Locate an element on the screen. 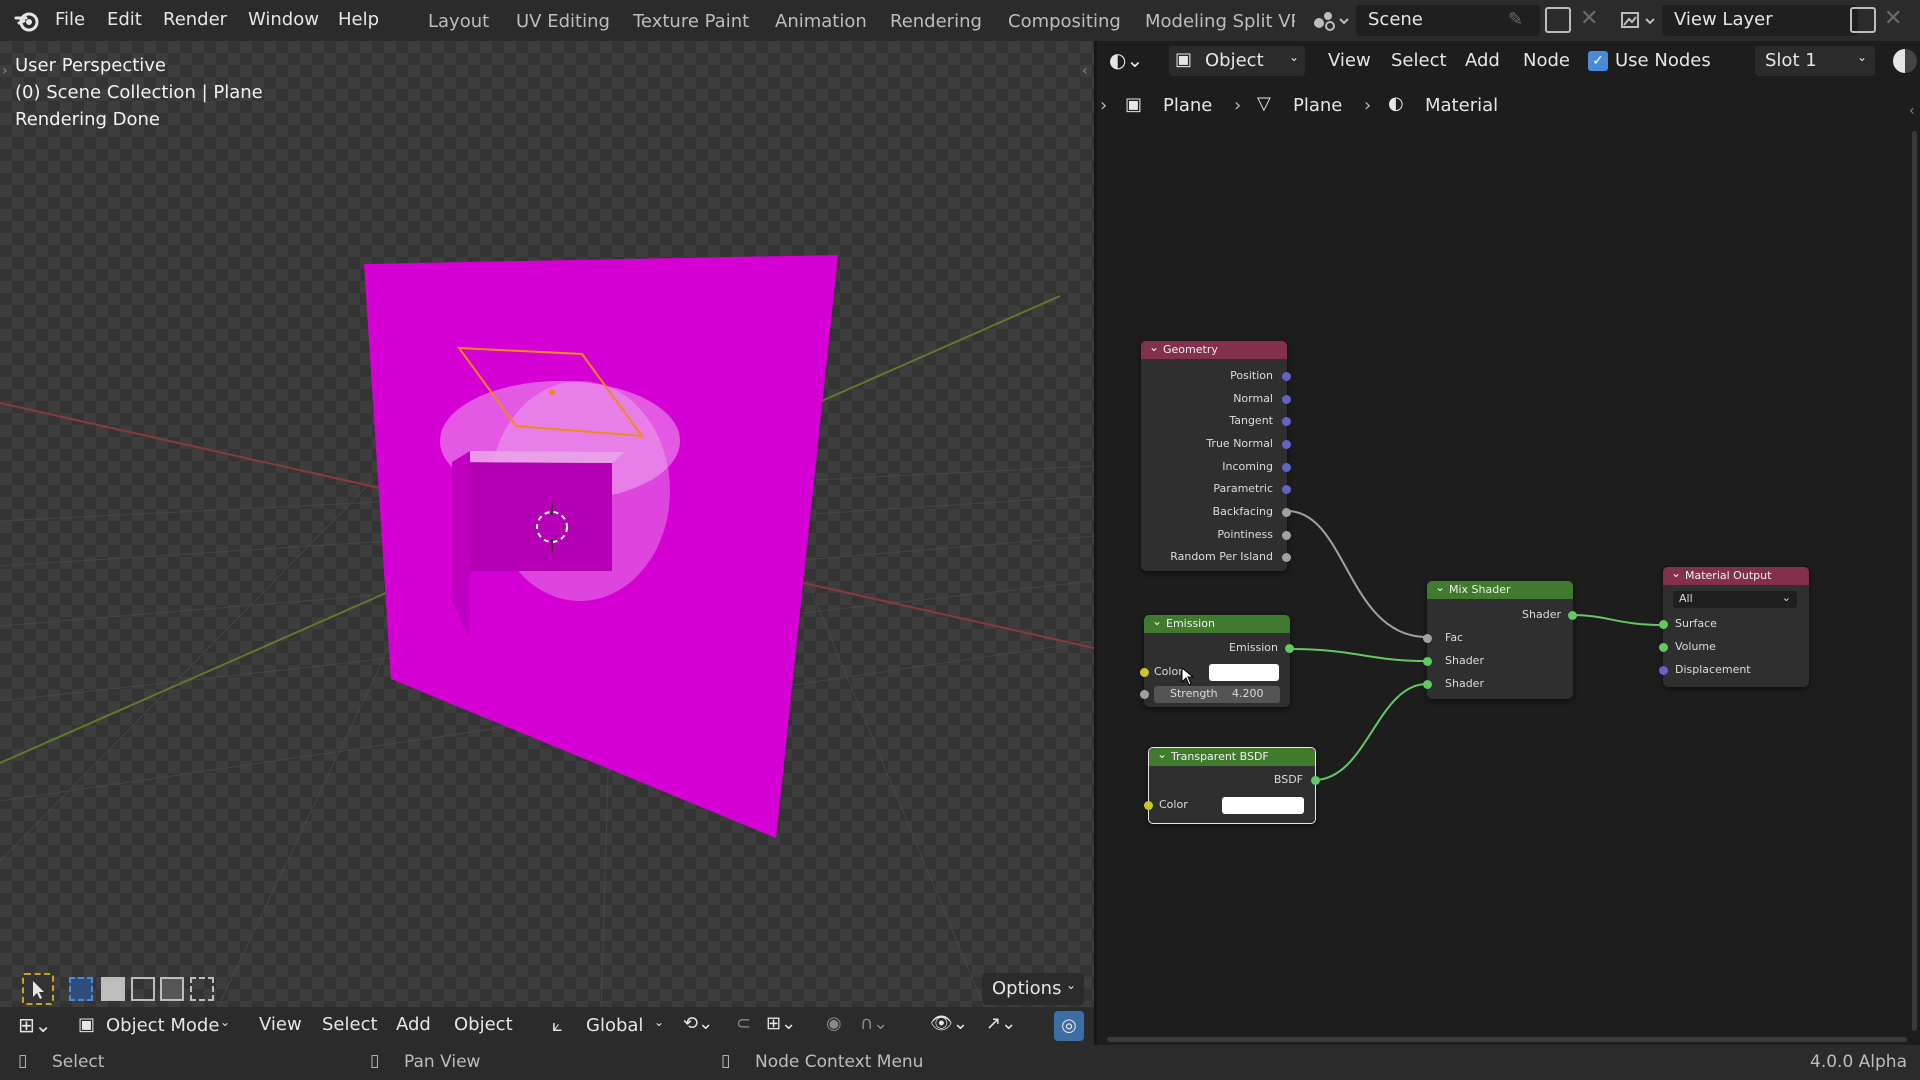 The width and height of the screenshot is (1920, 1080). emission-color-label: Color is located at coordinates (1168, 671).